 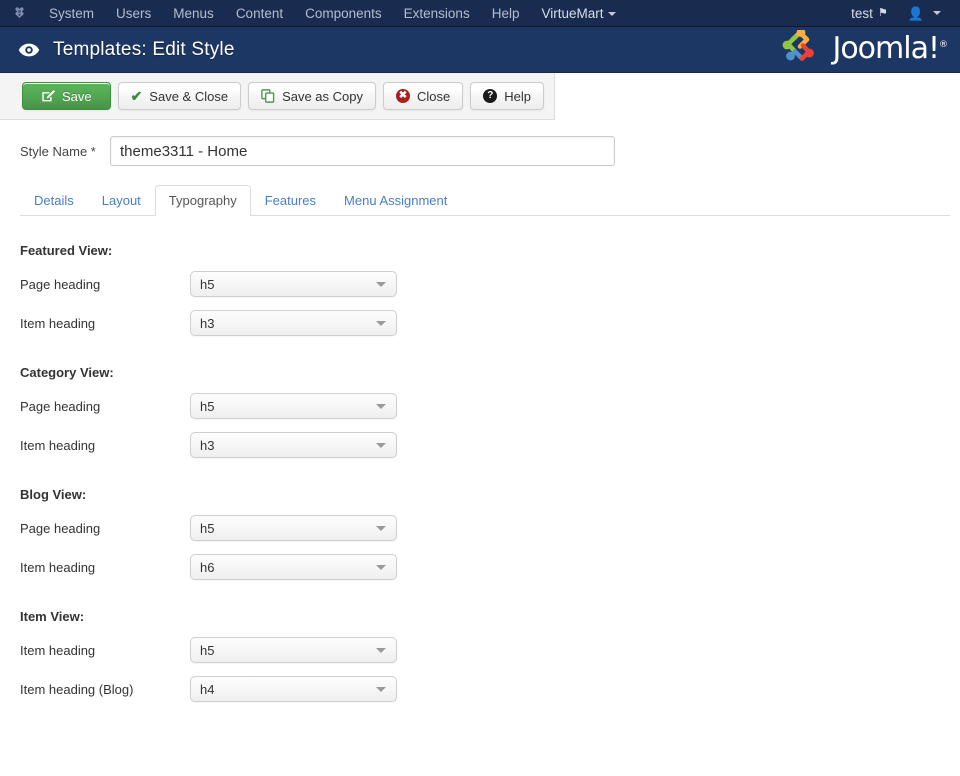 What do you see at coordinates (490, 284) in the screenshot?
I see `field-row-featured-page-heading: Page heading h5` at bounding box center [490, 284].